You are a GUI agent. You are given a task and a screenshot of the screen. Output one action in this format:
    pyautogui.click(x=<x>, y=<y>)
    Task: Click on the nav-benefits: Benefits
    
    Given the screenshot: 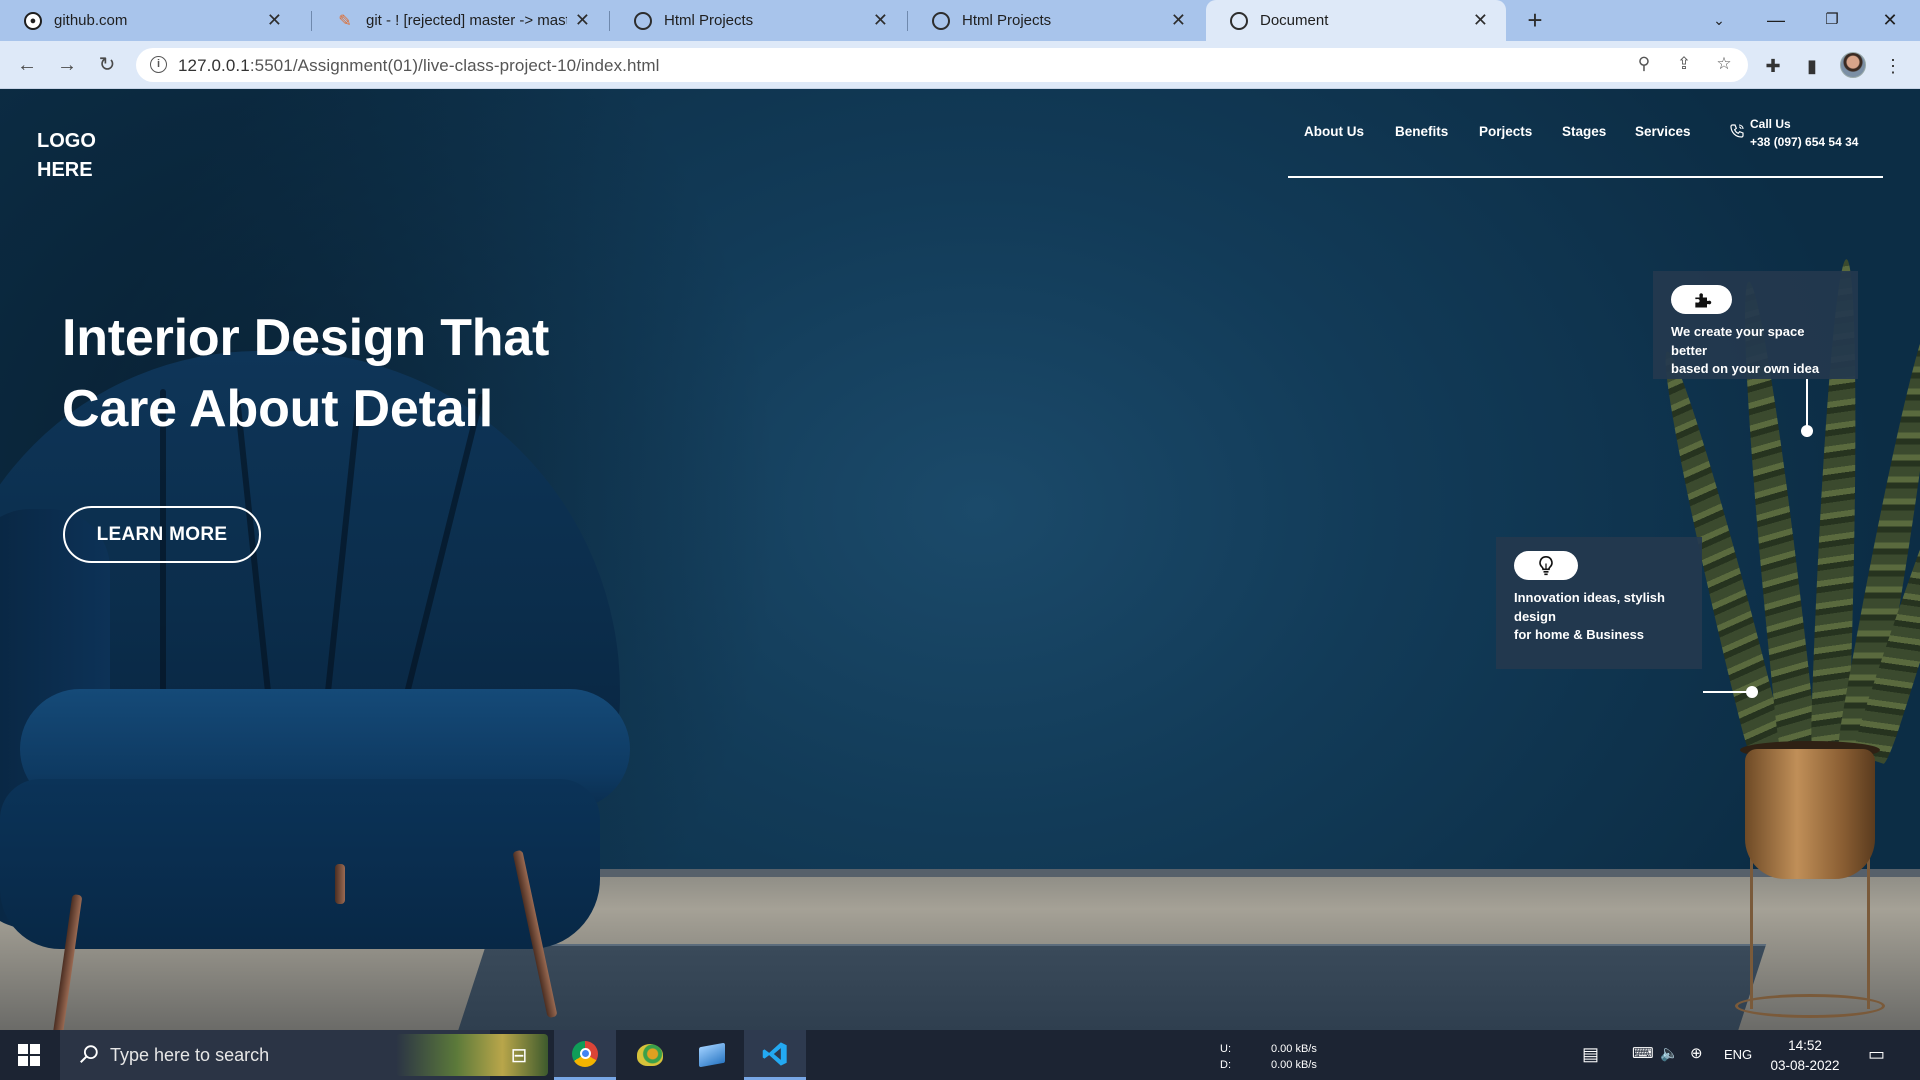 What is the action you would take?
    pyautogui.click(x=1421, y=131)
    